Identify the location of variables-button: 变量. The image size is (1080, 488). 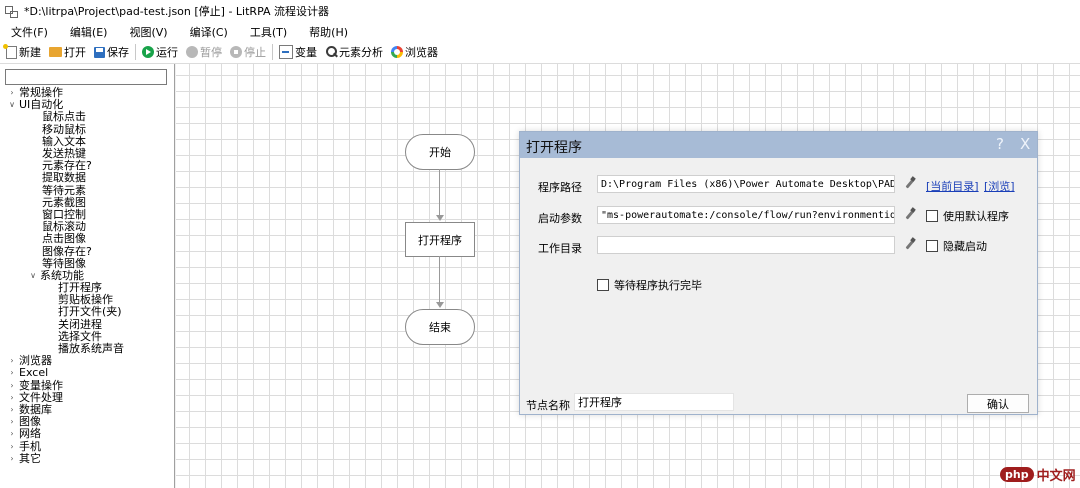
(298, 52).